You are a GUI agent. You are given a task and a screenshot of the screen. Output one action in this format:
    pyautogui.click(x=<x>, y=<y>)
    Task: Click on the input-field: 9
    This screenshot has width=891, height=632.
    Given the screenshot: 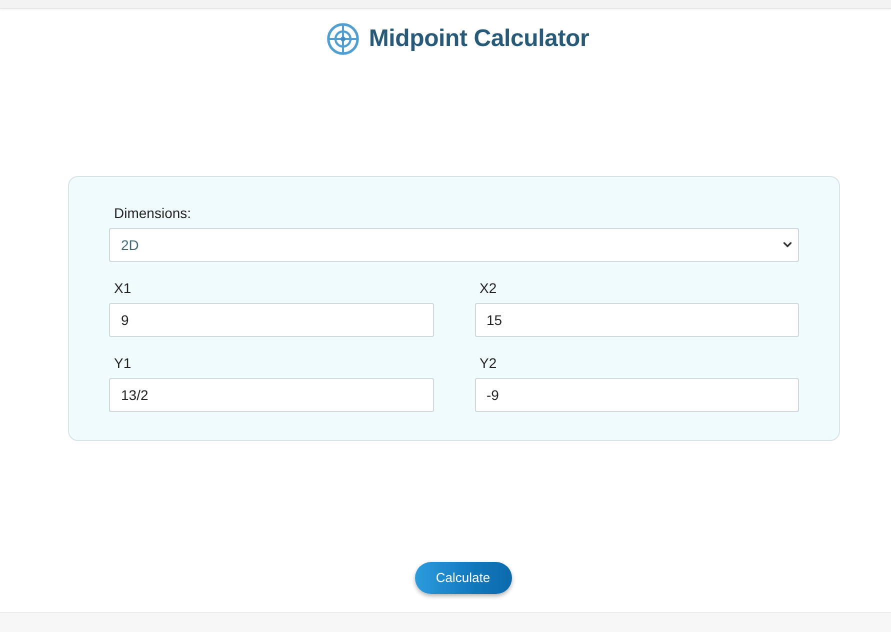 What is the action you would take?
    pyautogui.click(x=271, y=320)
    